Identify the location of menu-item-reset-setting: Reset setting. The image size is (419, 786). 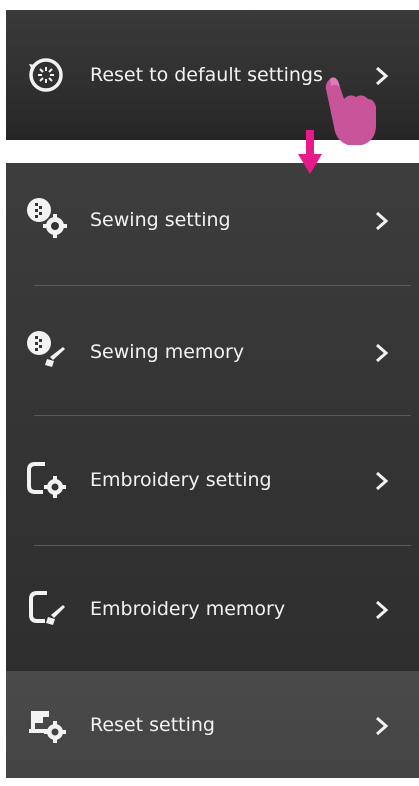
(212, 724).